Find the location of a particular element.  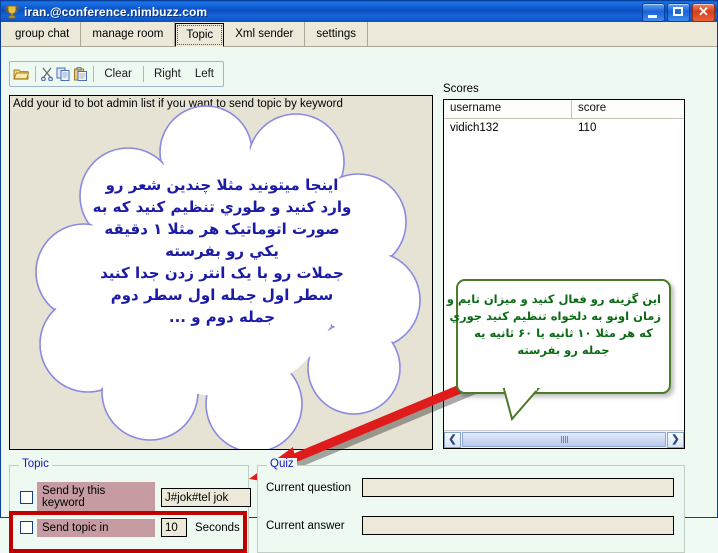

current-answer-row: Current answer is located at coordinates (470, 525).